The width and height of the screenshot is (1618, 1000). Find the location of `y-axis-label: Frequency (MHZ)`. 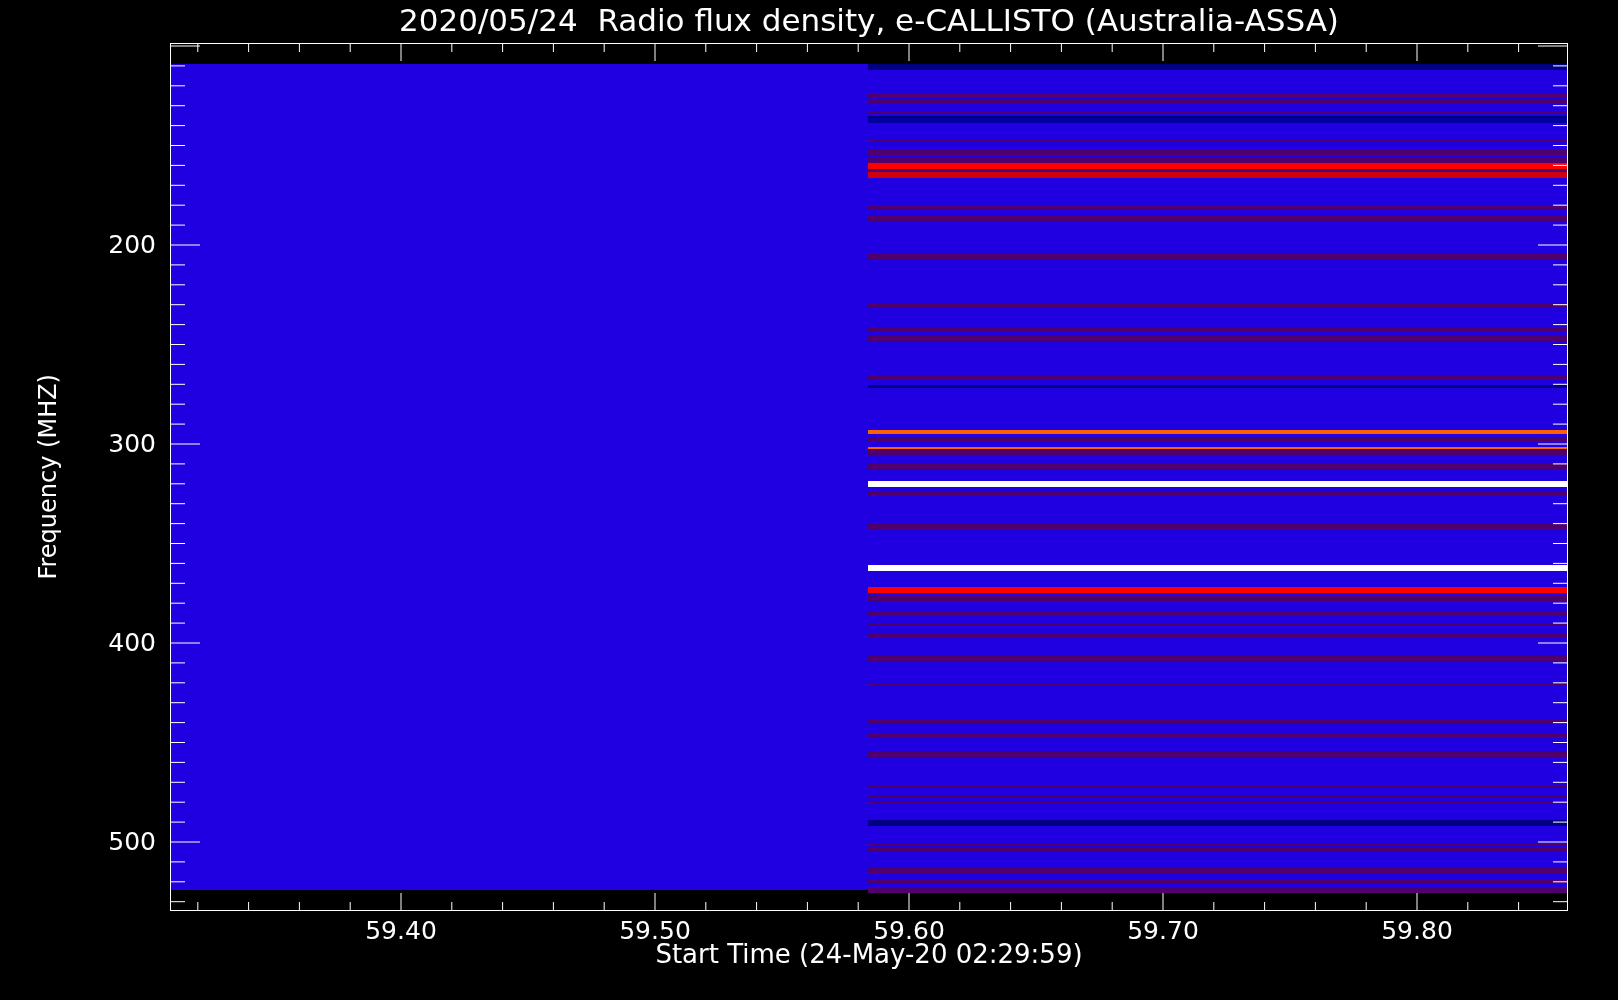

y-axis-label: Frequency (MHZ) is located at coordinates (47, 477).